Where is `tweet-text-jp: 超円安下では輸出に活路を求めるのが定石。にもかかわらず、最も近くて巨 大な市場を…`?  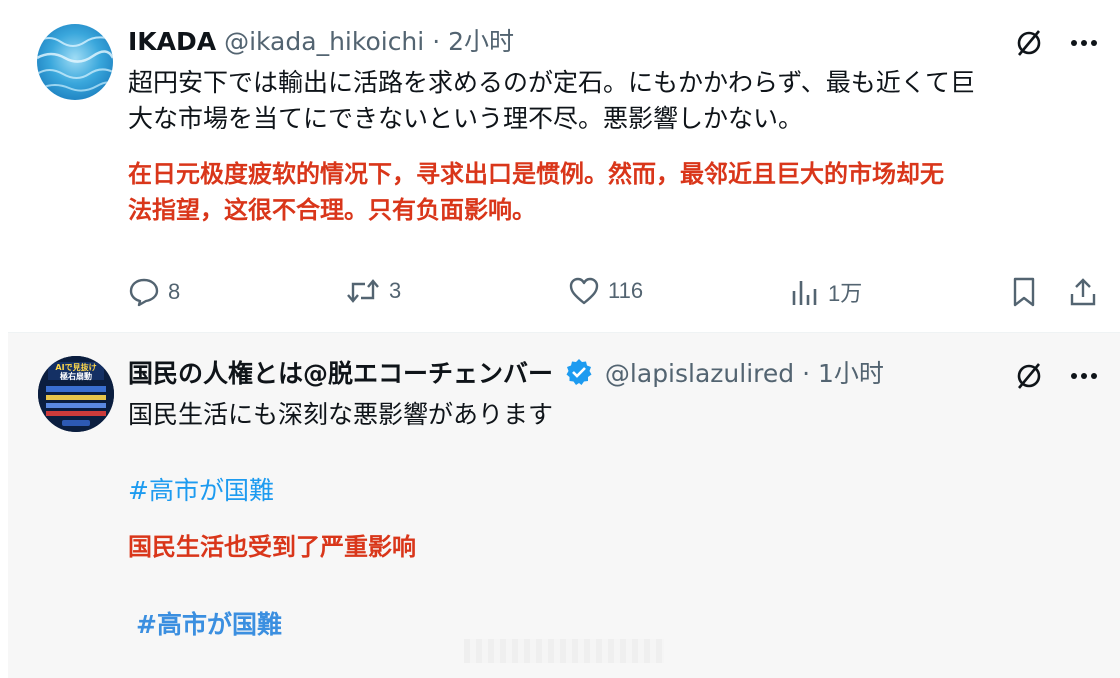 tweet-text-jp: 超円安下では輸出に活路を求めるのが定石。にもかかわらず、最も近くて巨 大な市場を… is located at coordinates (608, 101).